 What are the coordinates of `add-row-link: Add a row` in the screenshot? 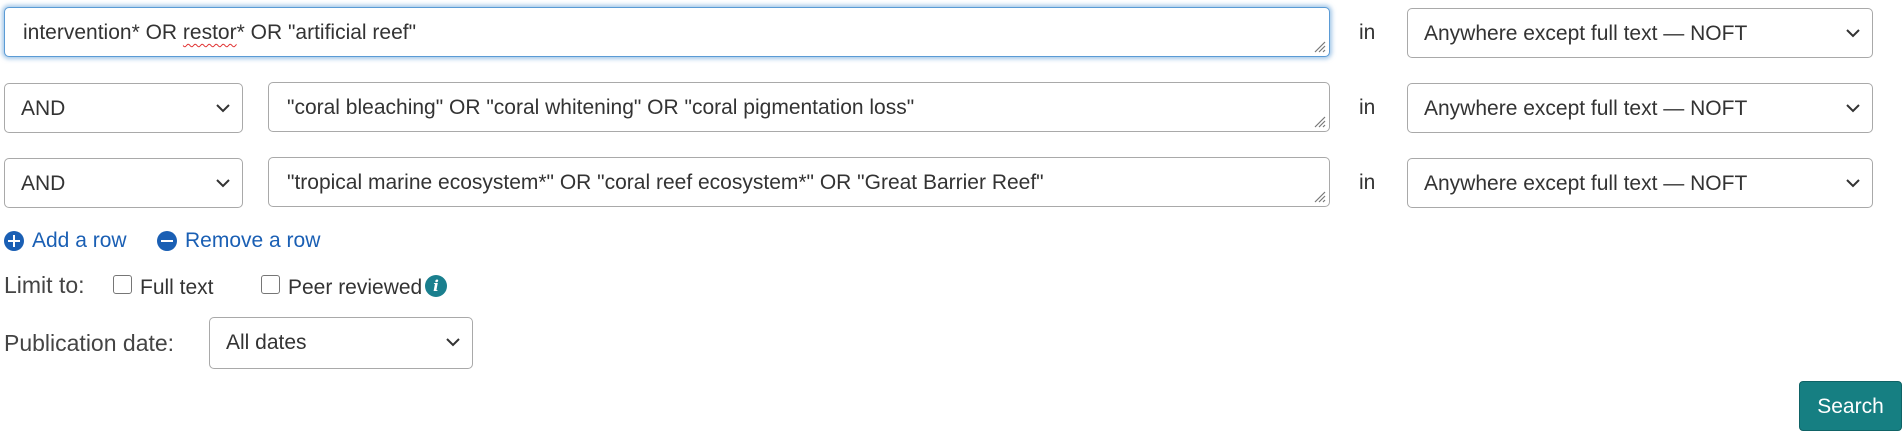 It's located at (65, 241).